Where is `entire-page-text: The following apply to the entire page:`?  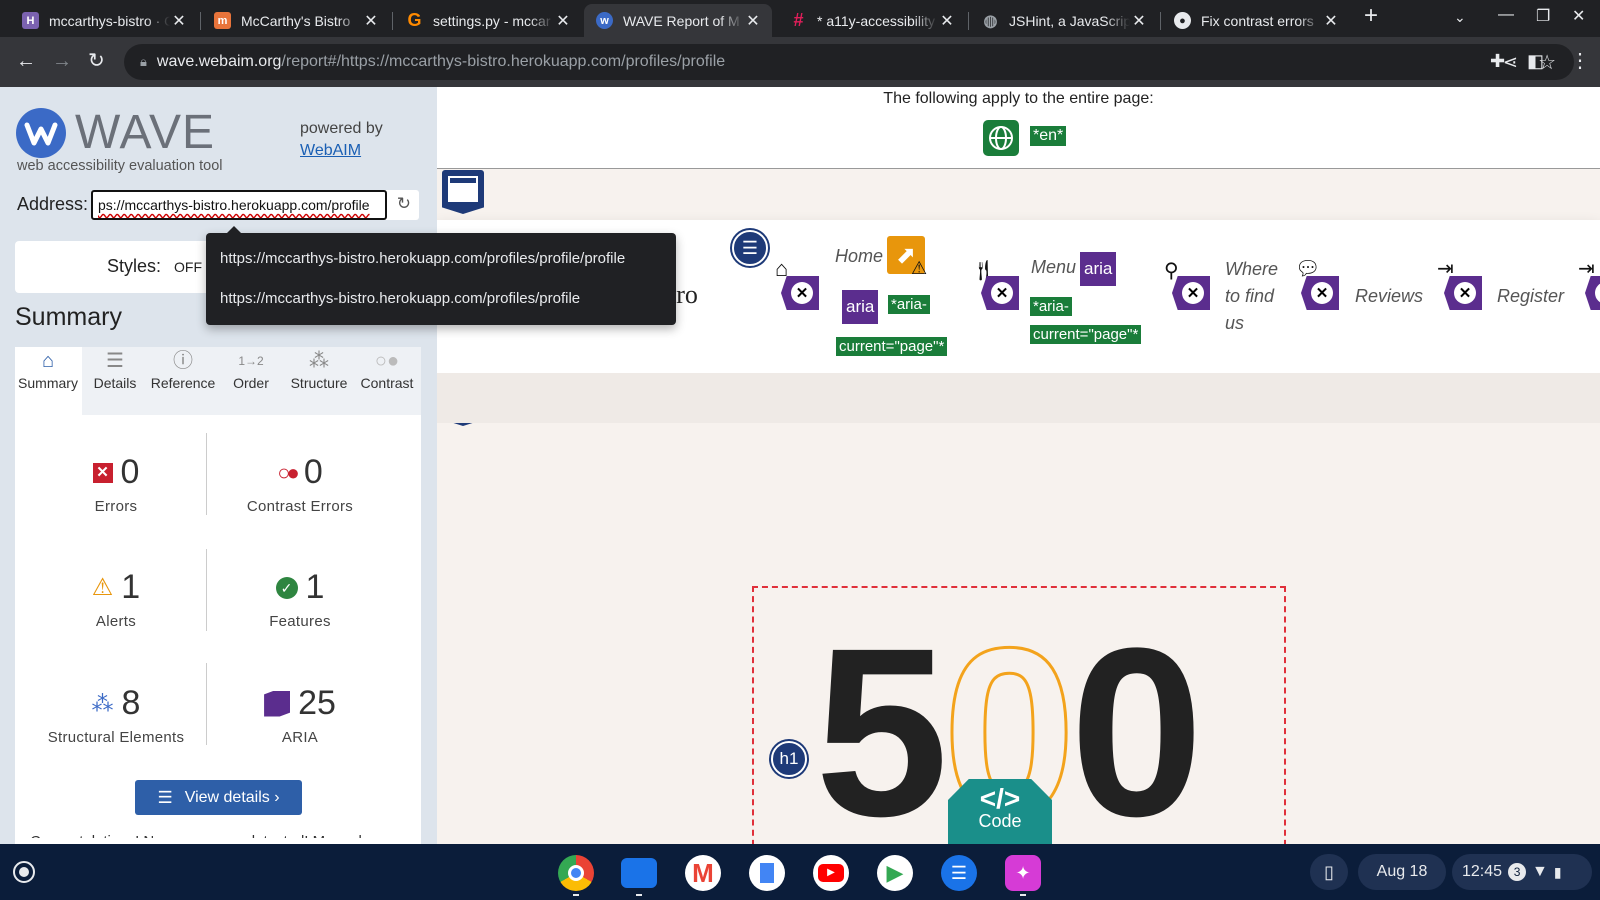 entire-page-text: The following apply to the entire page: is located at coordinates (1018, 98).